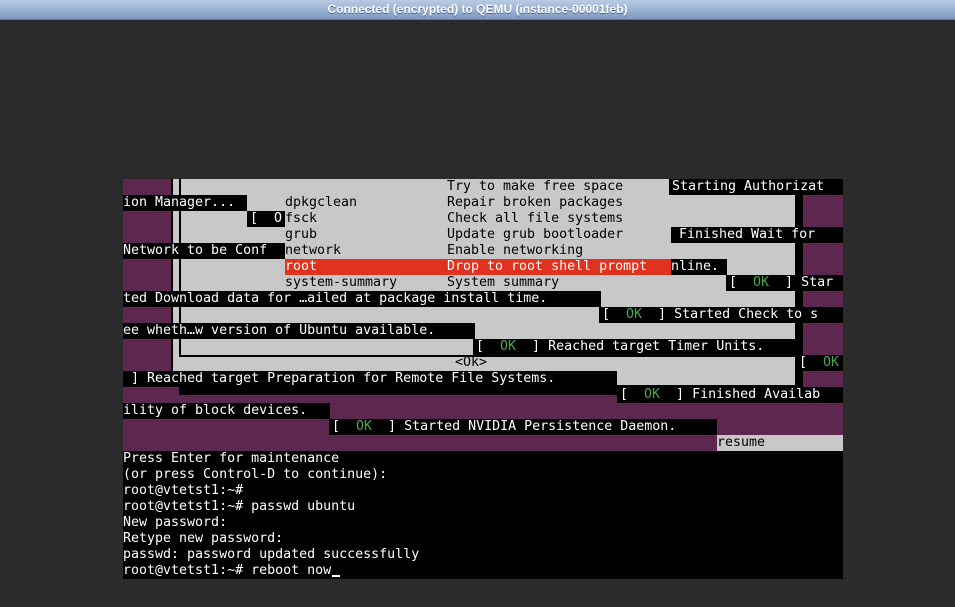  Describe the element at coordinates (547, 266) in the screenshot. I see `menu-item-root-desc: Drop to root shell prompt` at that location.